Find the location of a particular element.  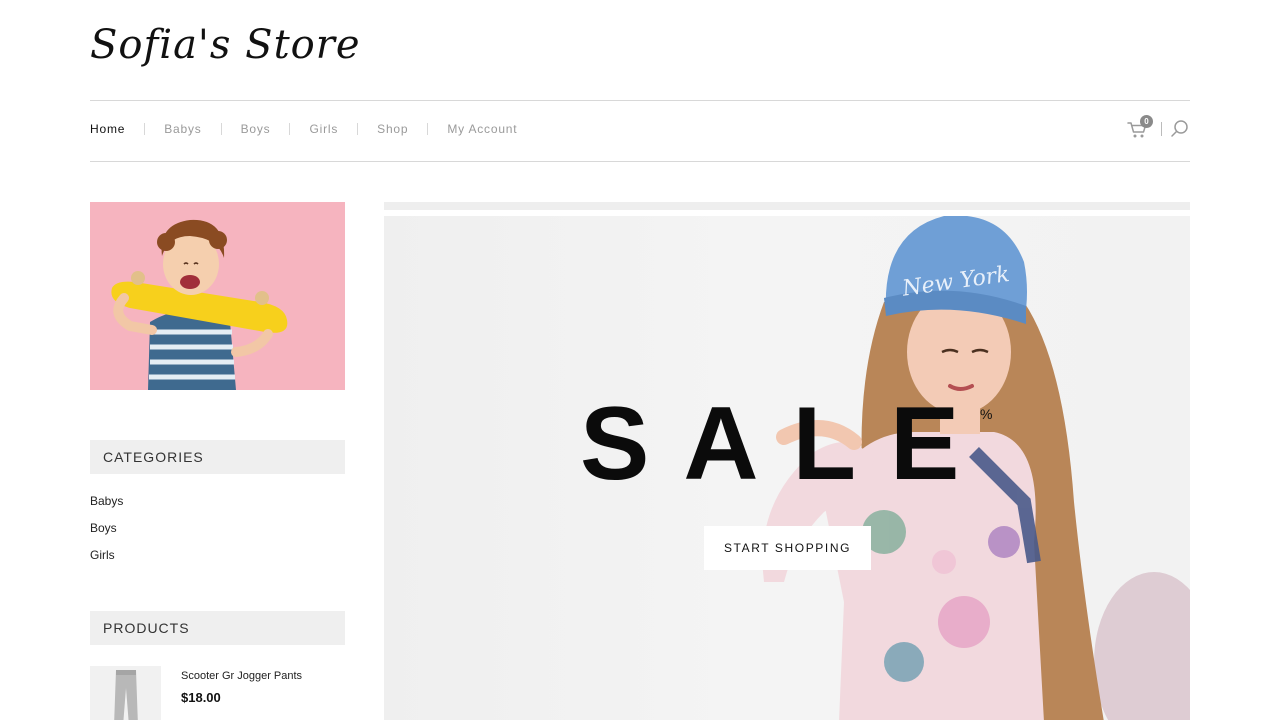

header-divider-top is located at coordinates (640, 100).